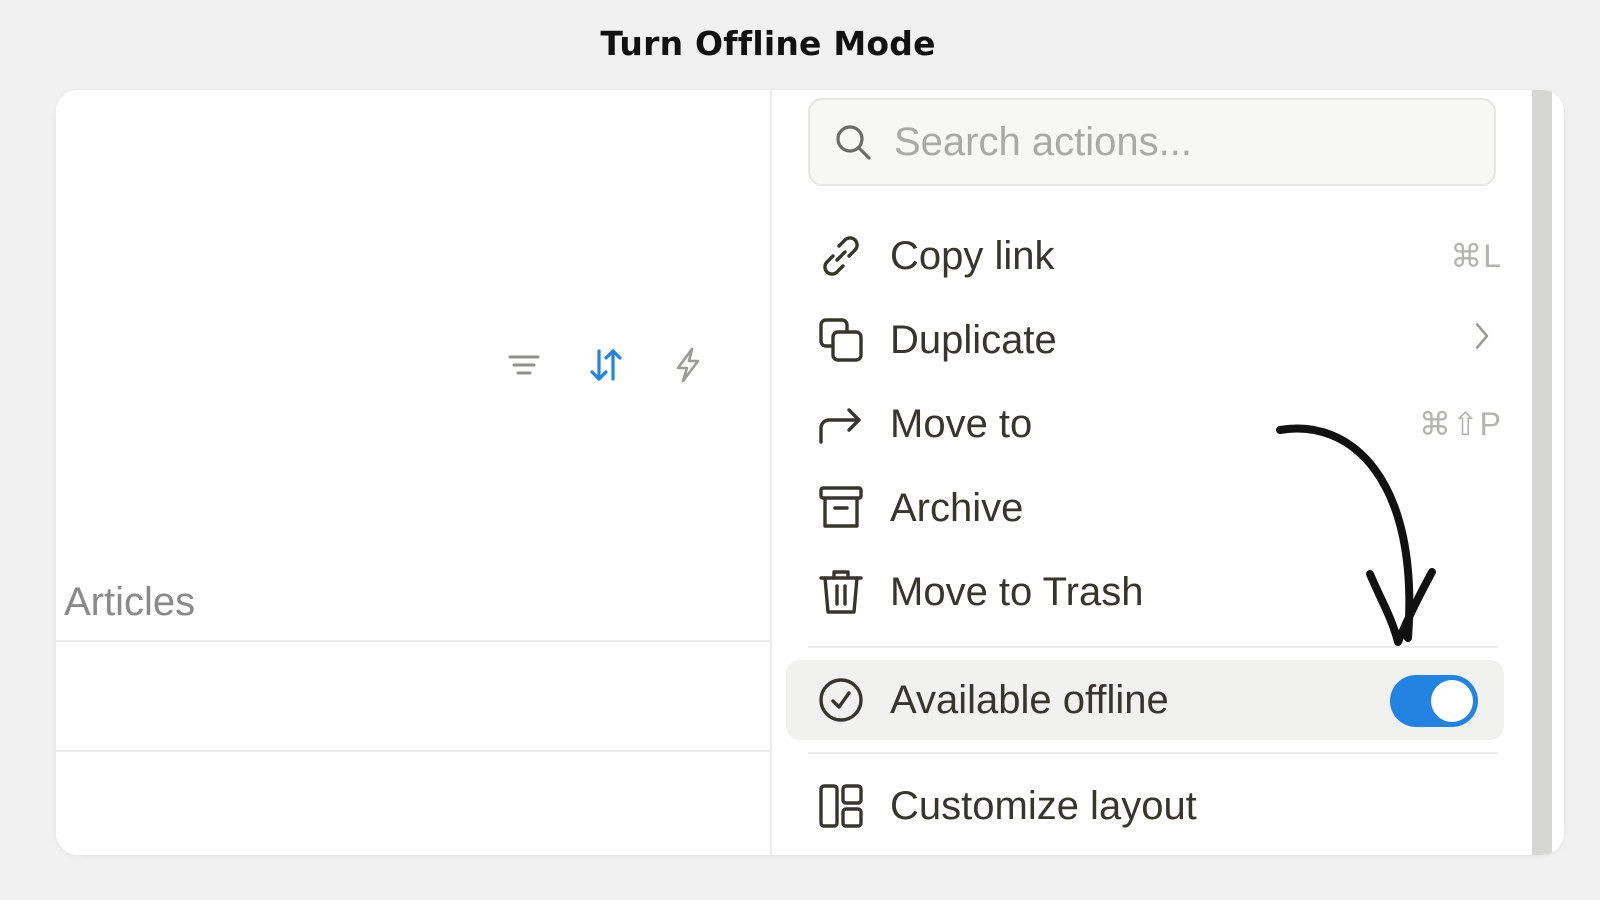  What do you see at coordinates (1043, 805) in the screenshot?
I see `menu-item-label: Customize layout` at bounding box center [1043, 805].